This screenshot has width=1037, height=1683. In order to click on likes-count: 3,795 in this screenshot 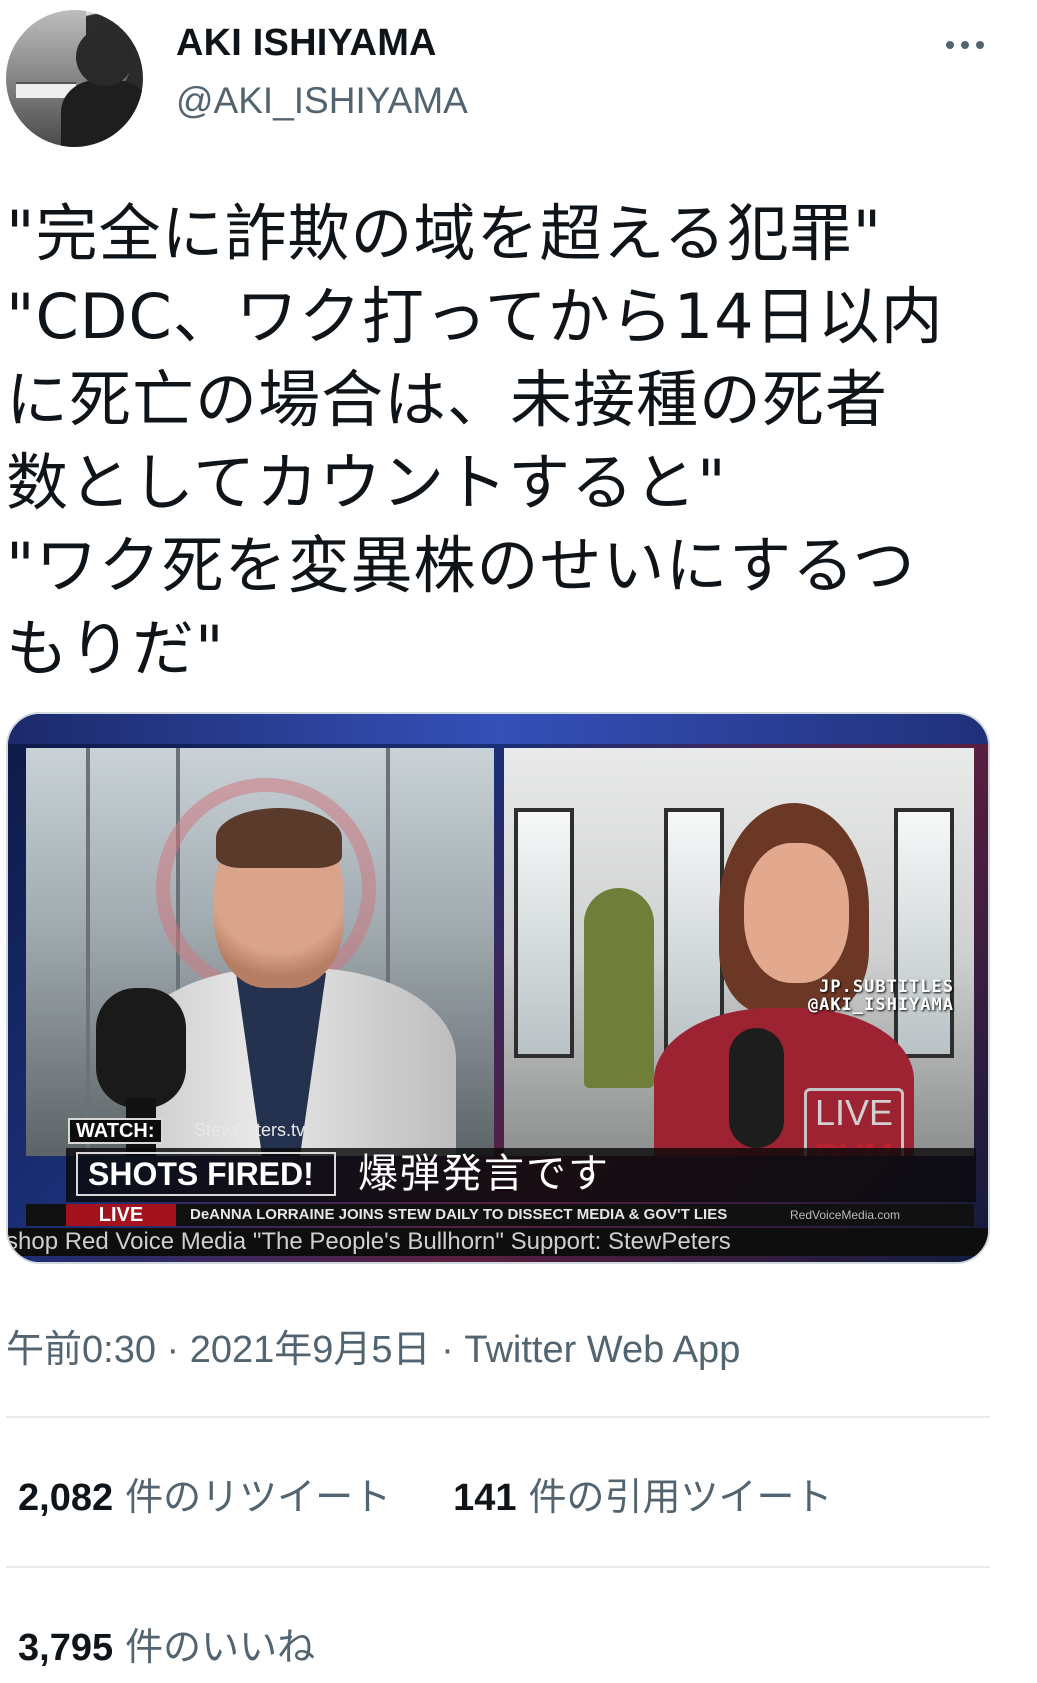, I will do `click(66, 1648)`.